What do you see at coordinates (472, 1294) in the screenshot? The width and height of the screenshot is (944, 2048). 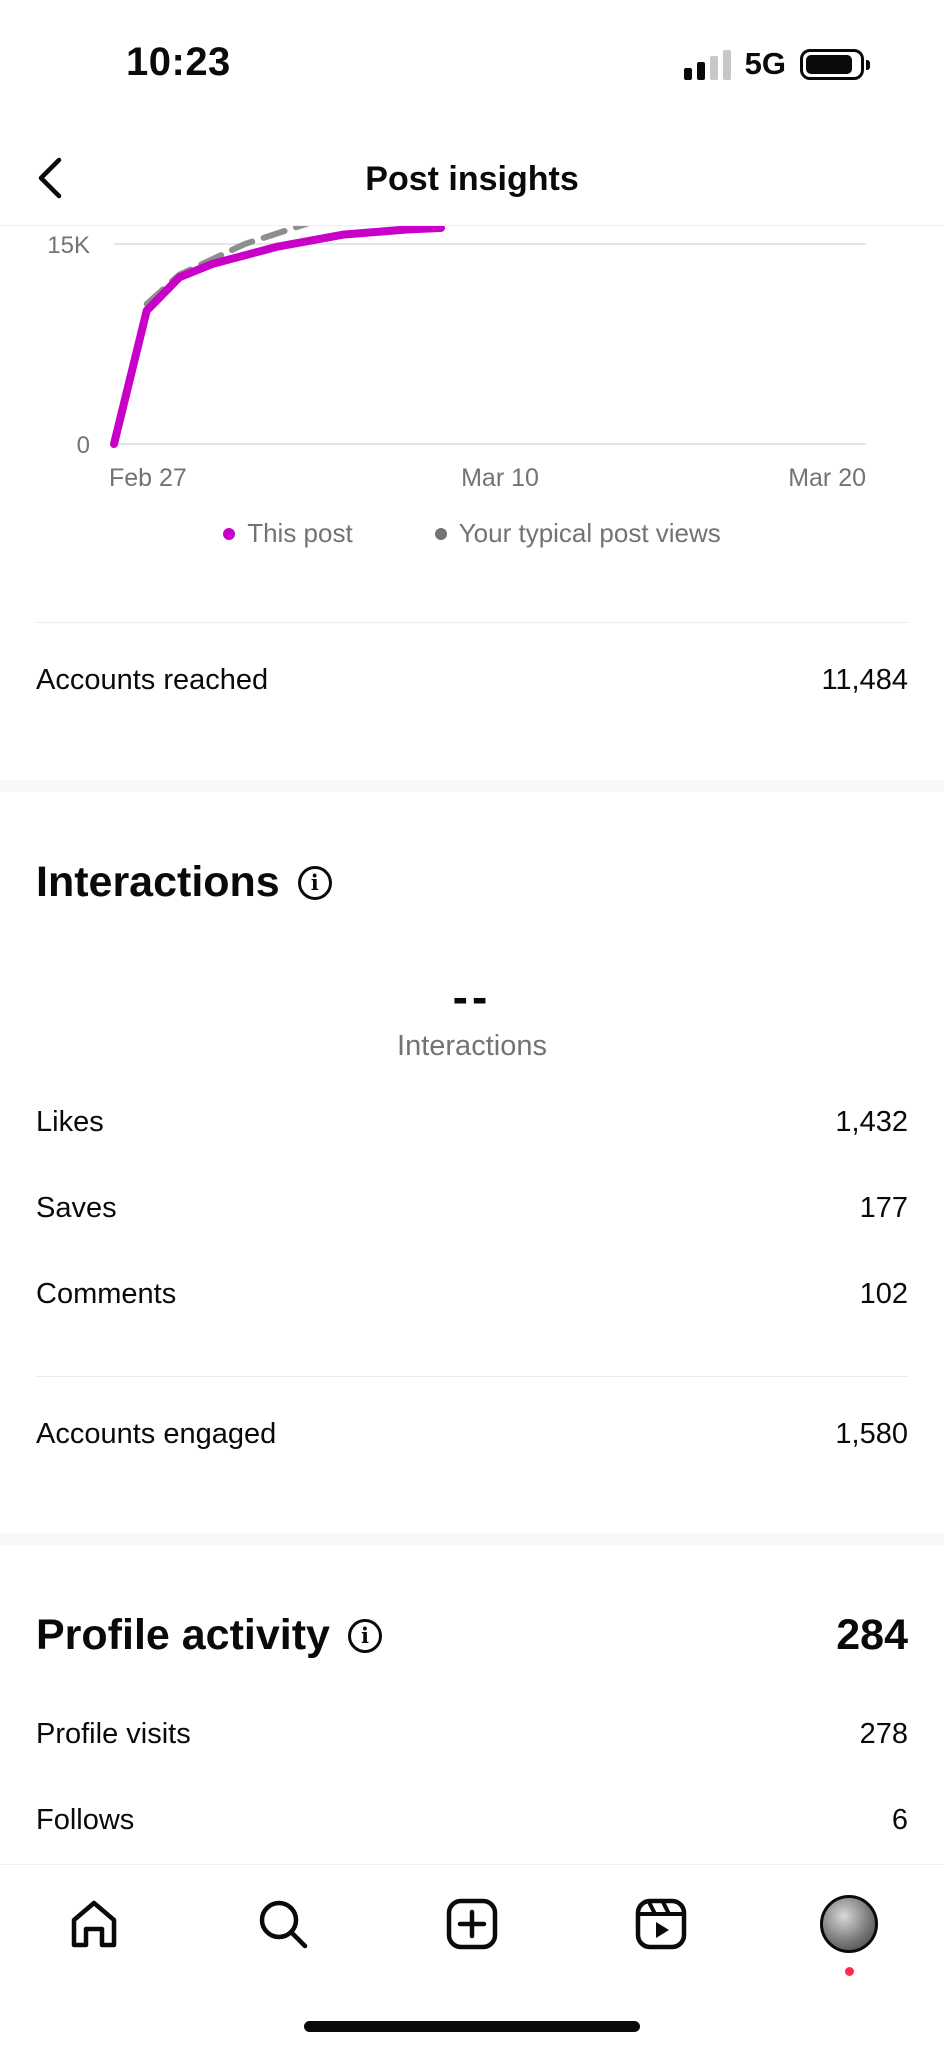 I see `comments-row: Comments 102` at bounding box center [472, 1294].